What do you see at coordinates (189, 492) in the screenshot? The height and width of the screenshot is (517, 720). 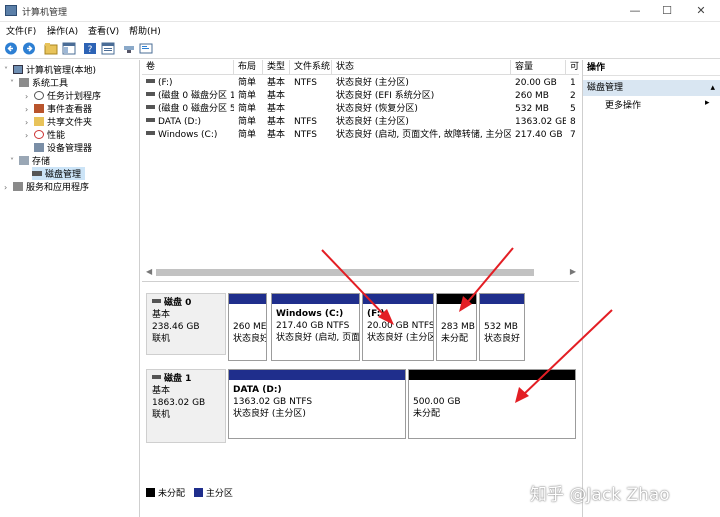 I see `legend: 未分配 主分区` at bounding box center [189, 492].